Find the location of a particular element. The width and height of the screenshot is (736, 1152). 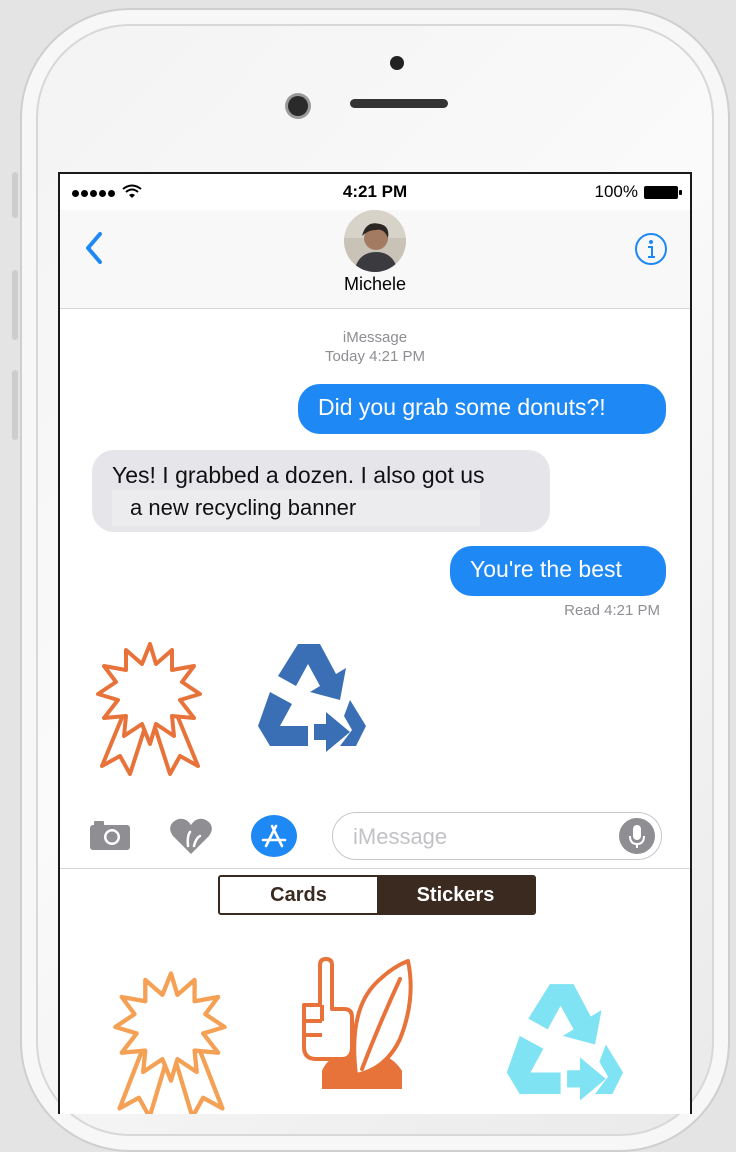

battery-percent: 100% is located at coordinates (616, 191).